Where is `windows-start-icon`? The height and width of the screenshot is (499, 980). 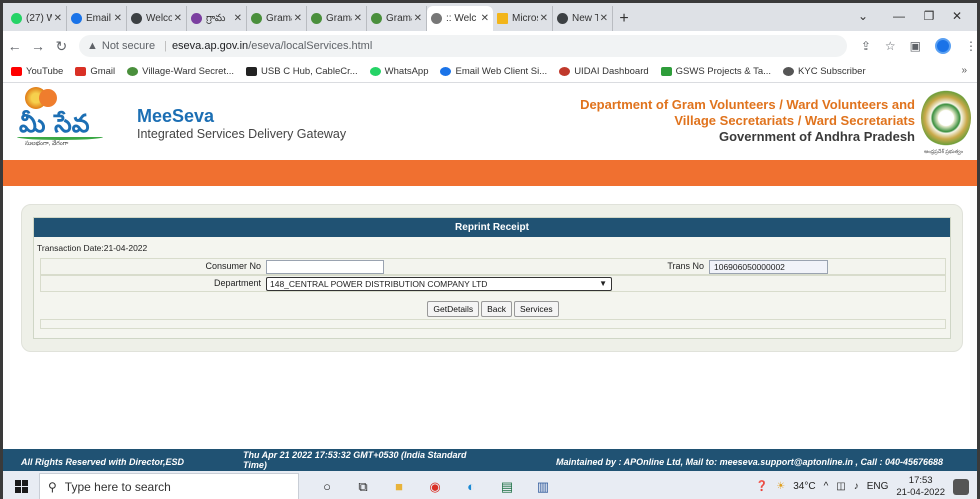 windows-start-icon is located at coordinates (21, 485).